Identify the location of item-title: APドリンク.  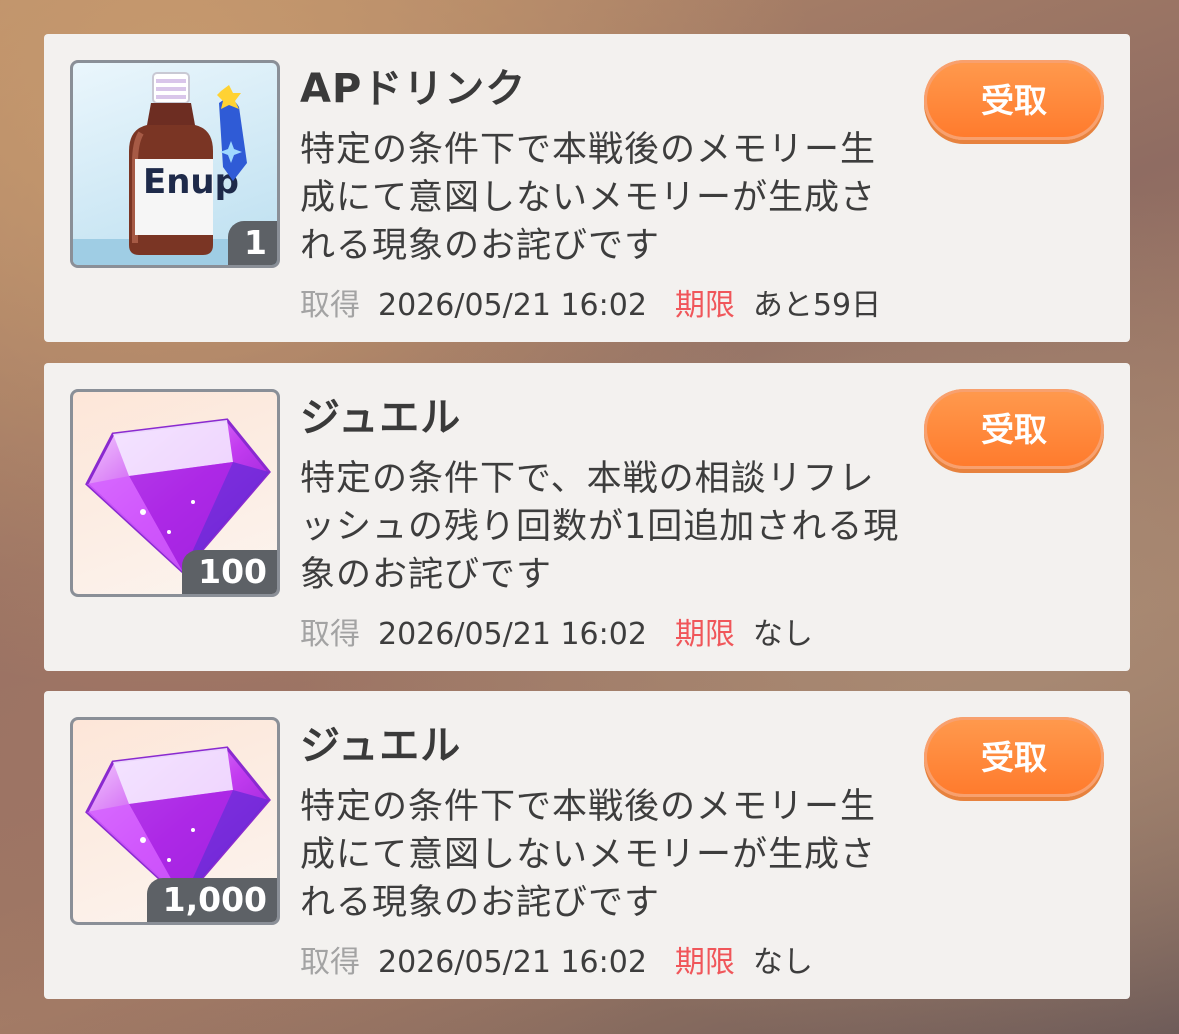
(413, 89).